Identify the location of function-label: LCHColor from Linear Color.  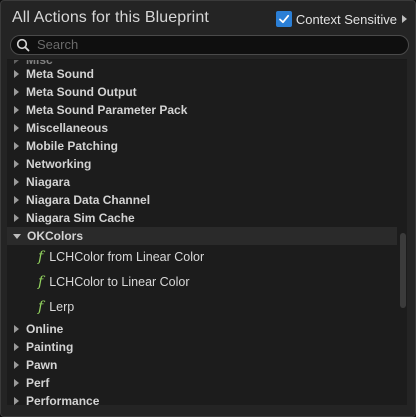
(127, 257).